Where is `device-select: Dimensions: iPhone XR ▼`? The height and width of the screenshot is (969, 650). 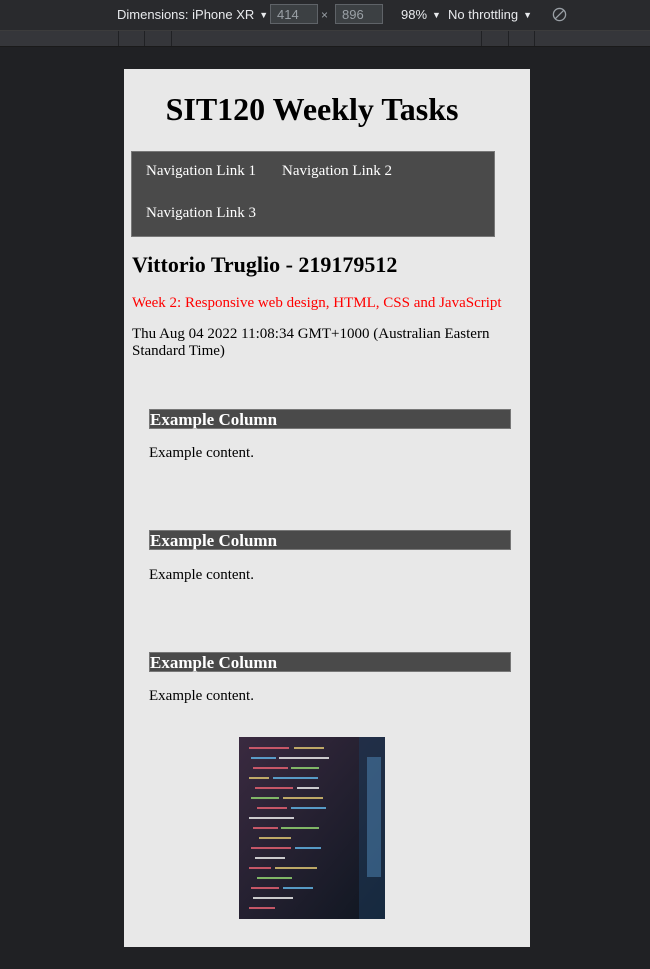
device-select: Dimensions: iPhone XR ▼ is located at coordinates (192, 14).